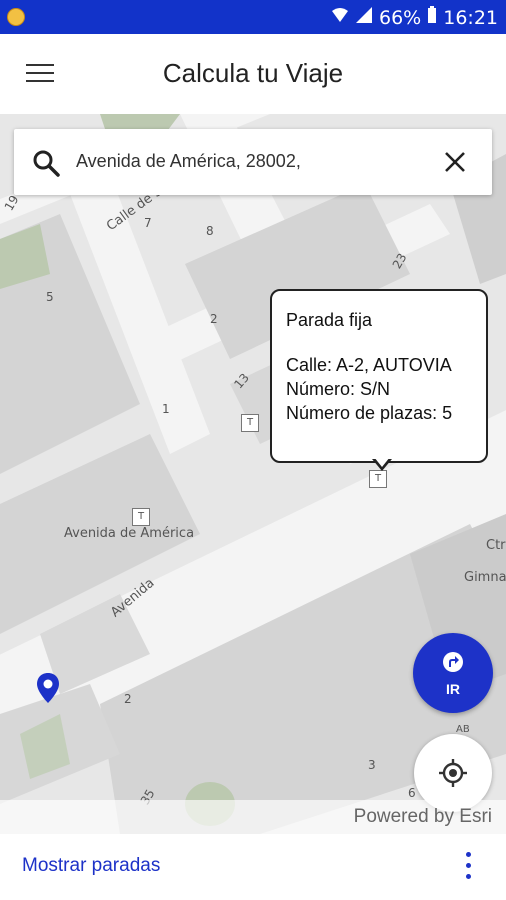 This screenshot has height=900, width=506. I want to click on clock: 16:21, so click(470, 17).